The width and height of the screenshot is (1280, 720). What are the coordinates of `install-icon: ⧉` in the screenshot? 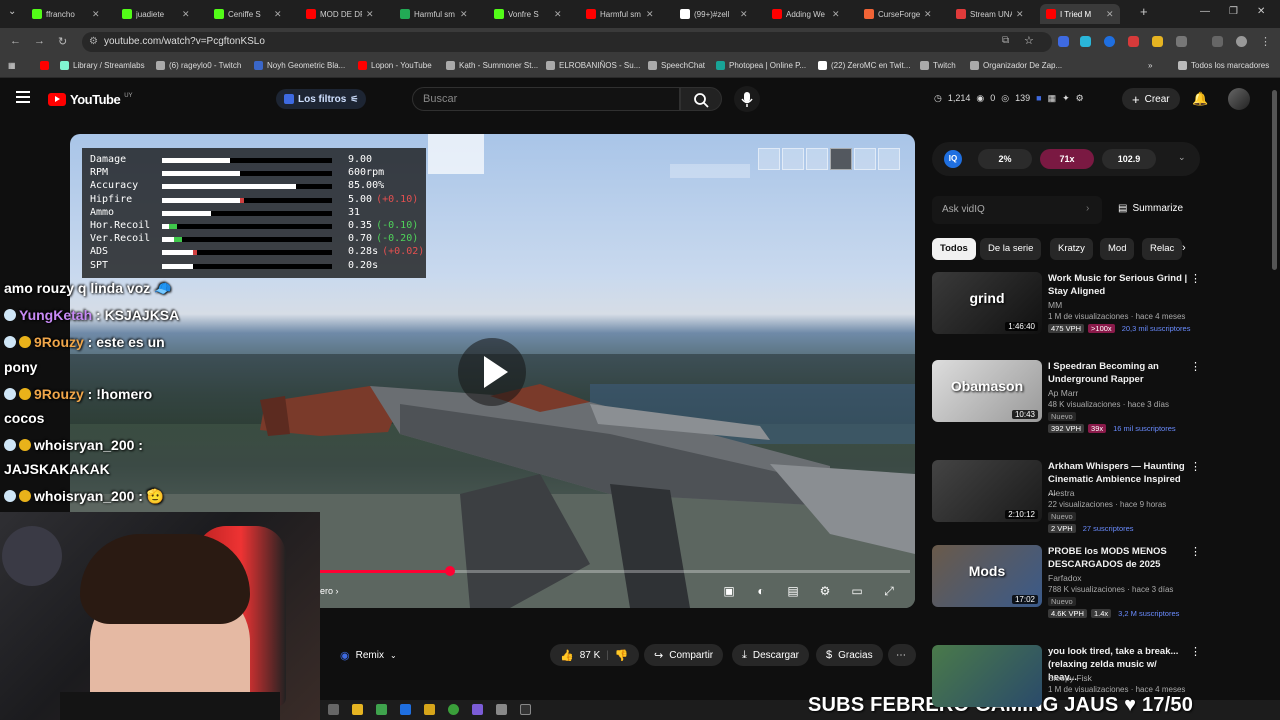 It's located at (1005, 40).